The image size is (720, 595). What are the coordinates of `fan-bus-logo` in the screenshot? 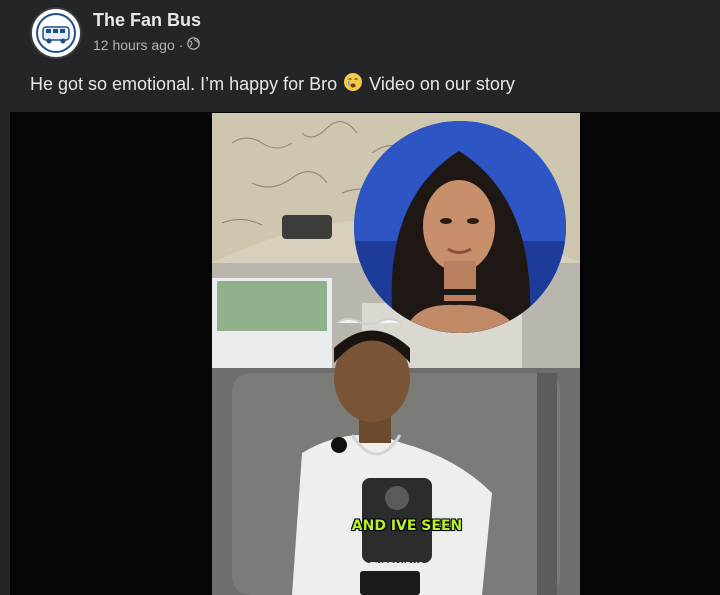 It's located at (56, 33).